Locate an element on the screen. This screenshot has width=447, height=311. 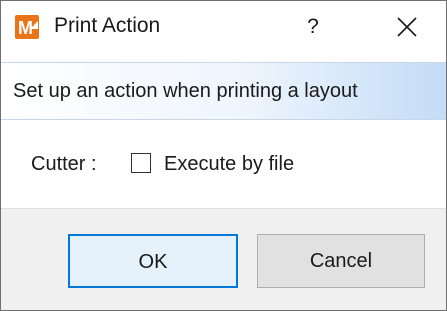
help-button: ? is located at coordinates (313, 27).